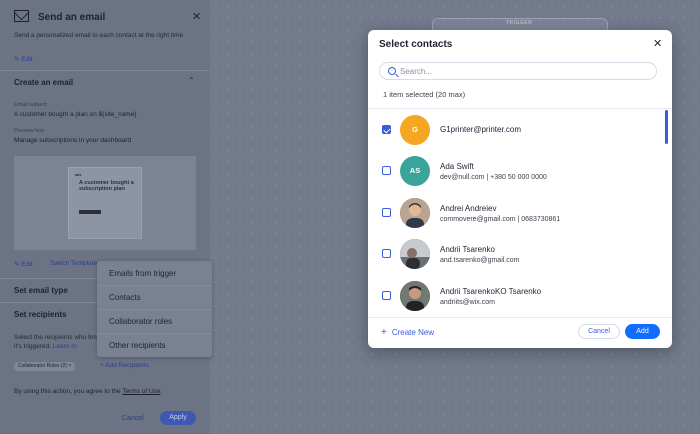 The width and height of the screenshot is (700, 434). Describe the element at coordinates (642, 331) in the screenshot. I see `modal-add-button: Add` at that location.